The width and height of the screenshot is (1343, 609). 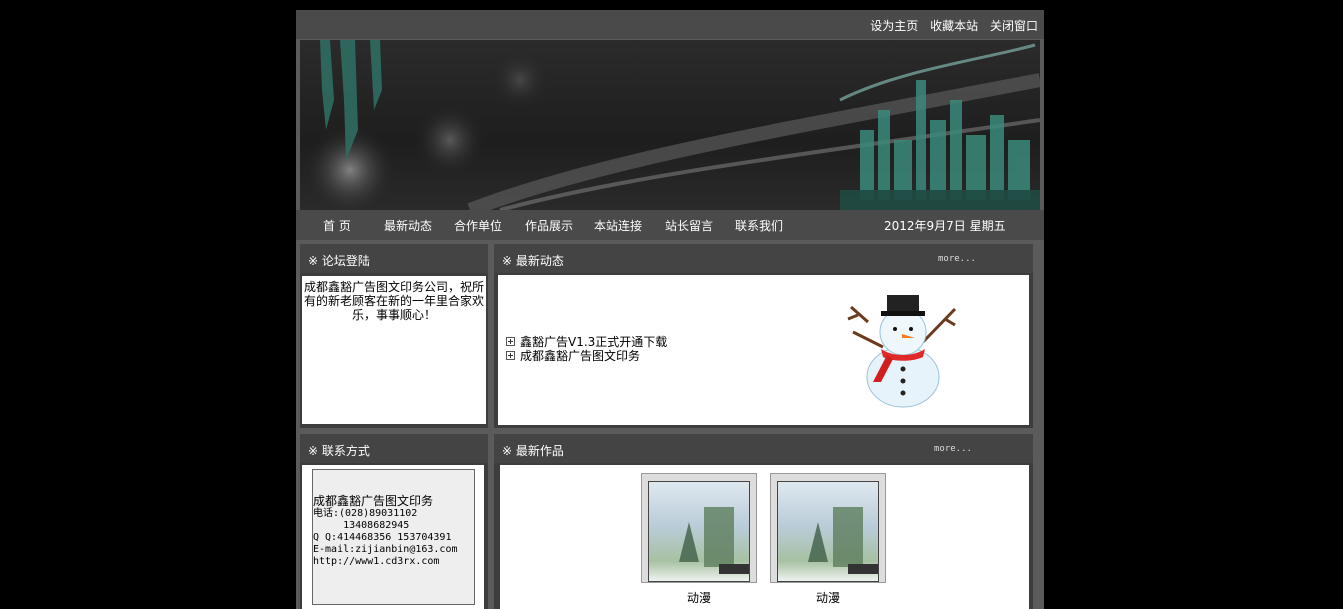 I want to click on contact-panel-title: ※ 联系方式, so click(x=339, y=451).